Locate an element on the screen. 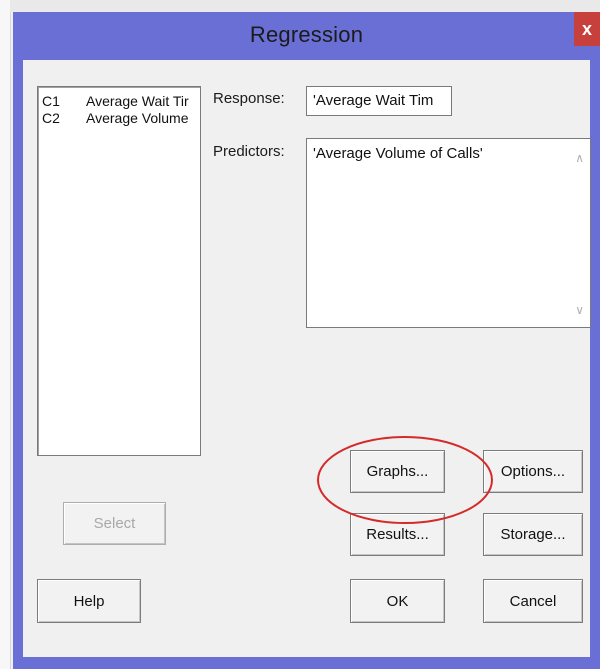 The width and height of the screenshot is (600, 669). background-window-edge is located at coordinates (5, 334).